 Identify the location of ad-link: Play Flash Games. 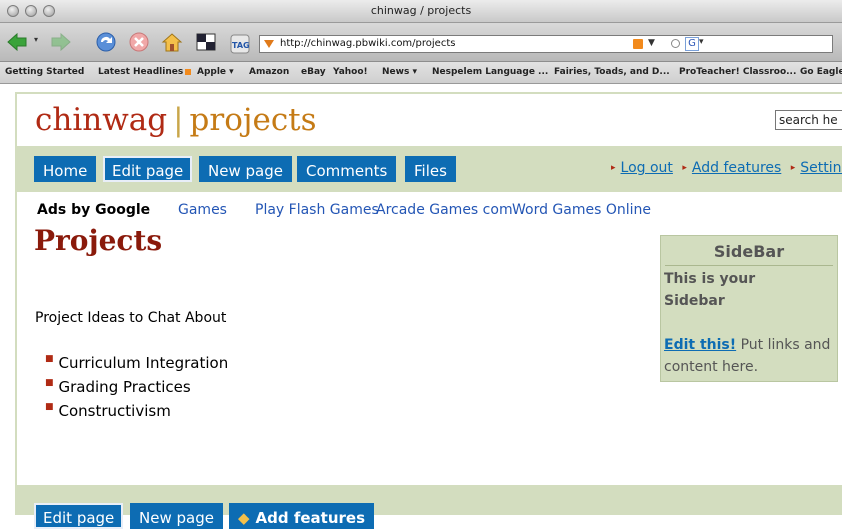
(317, 210).